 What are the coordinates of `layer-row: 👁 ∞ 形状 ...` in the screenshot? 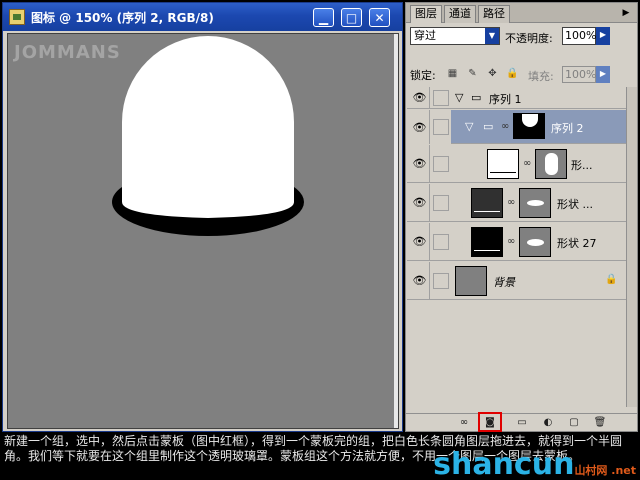 It's located at (516, 203).